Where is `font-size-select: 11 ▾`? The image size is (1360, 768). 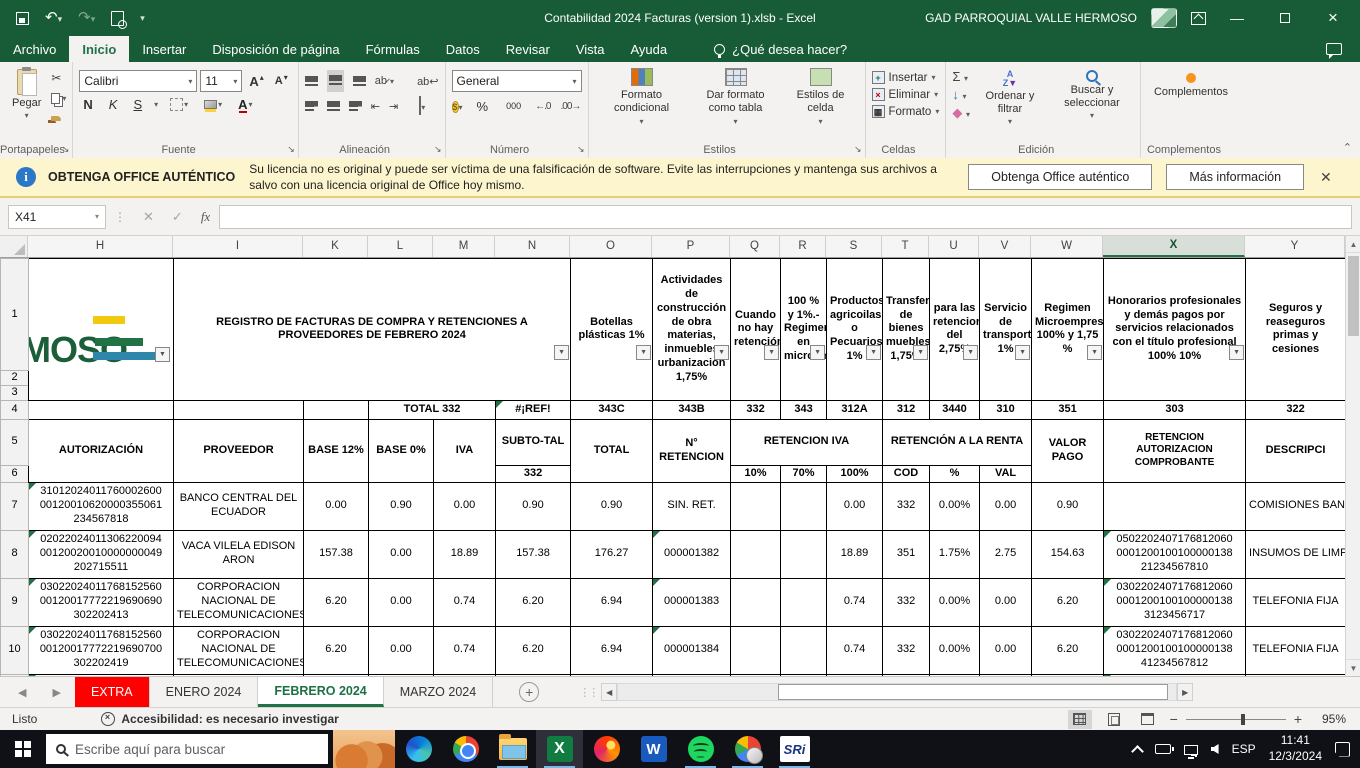 font-size-select: 11 ▾ is located at coordinates (221, 81).